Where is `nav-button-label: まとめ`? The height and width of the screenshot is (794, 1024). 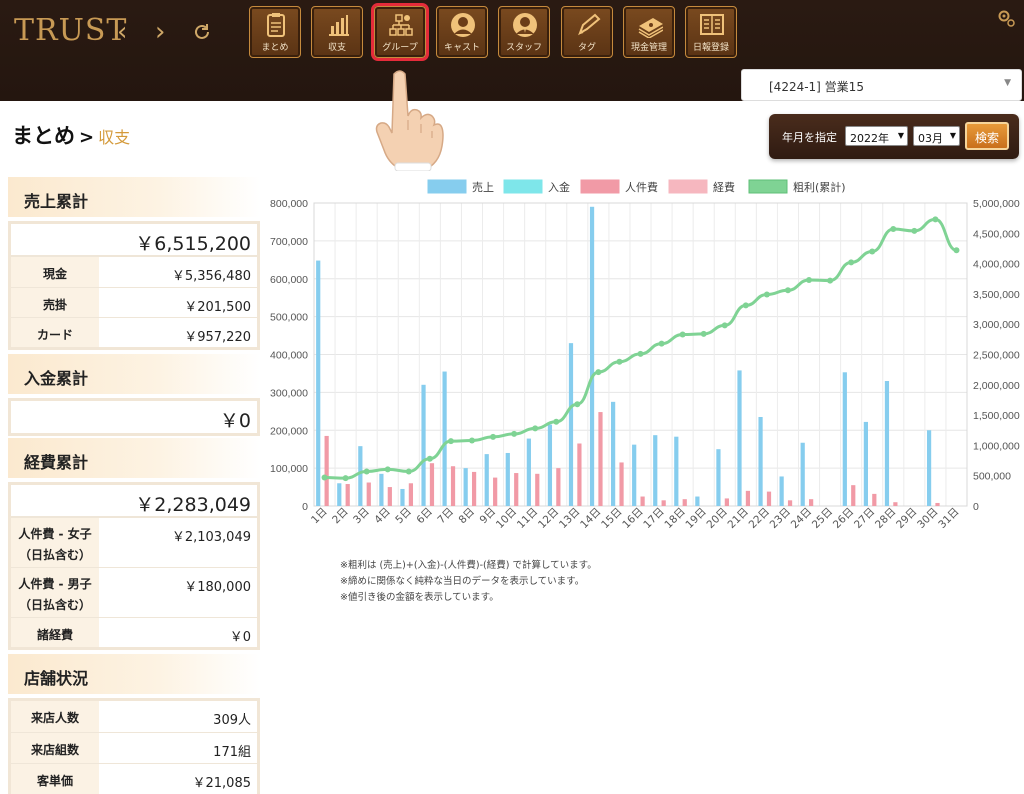 nav-button-label: まとめ is located at coordinates (275, 48).